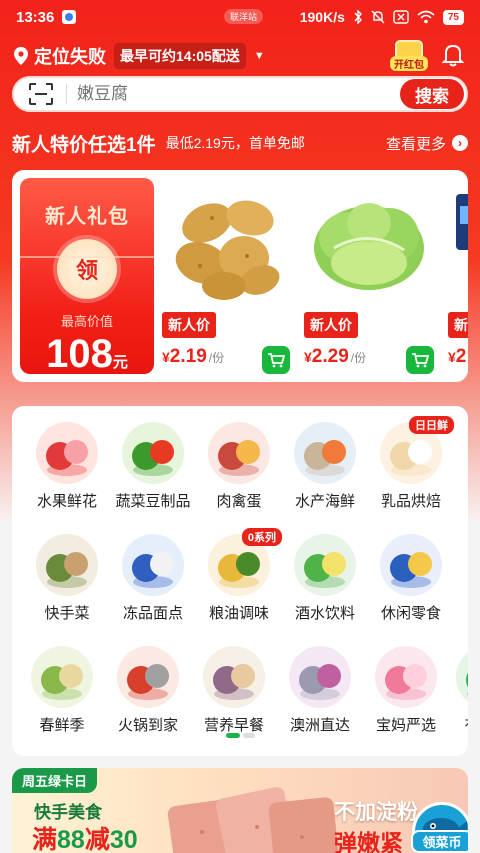  I want to click on category-label: 营养早餐, so click(233, 725).